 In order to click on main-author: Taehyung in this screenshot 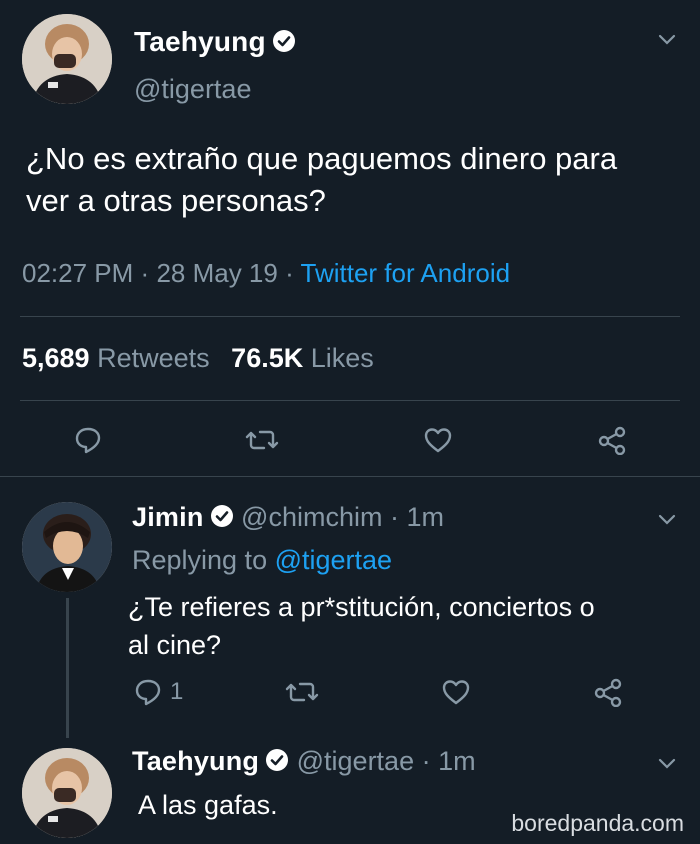, I will do `click(215, 42)`.